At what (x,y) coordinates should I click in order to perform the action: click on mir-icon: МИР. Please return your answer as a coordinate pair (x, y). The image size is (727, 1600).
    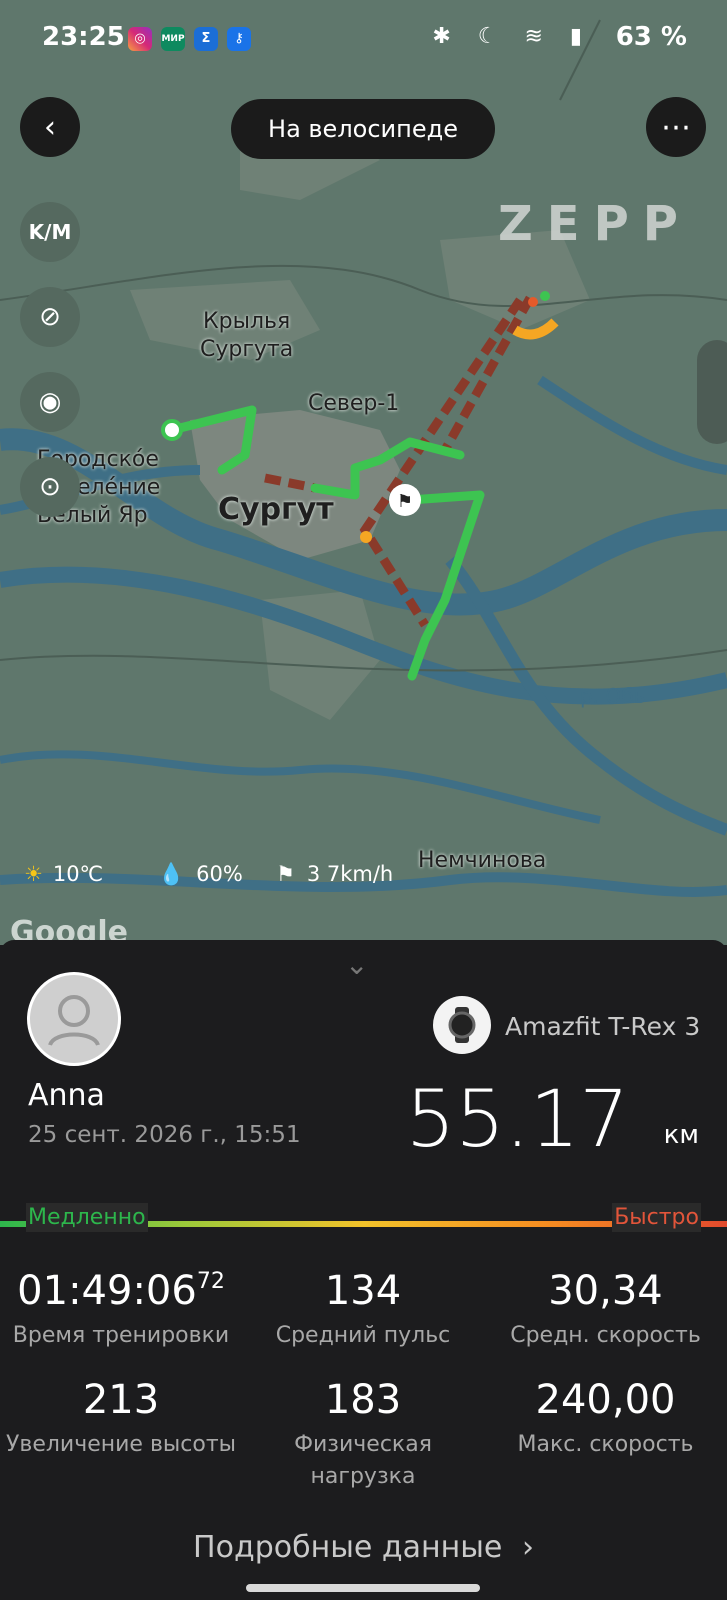
    Looking at the image, I should click on (173, 39).